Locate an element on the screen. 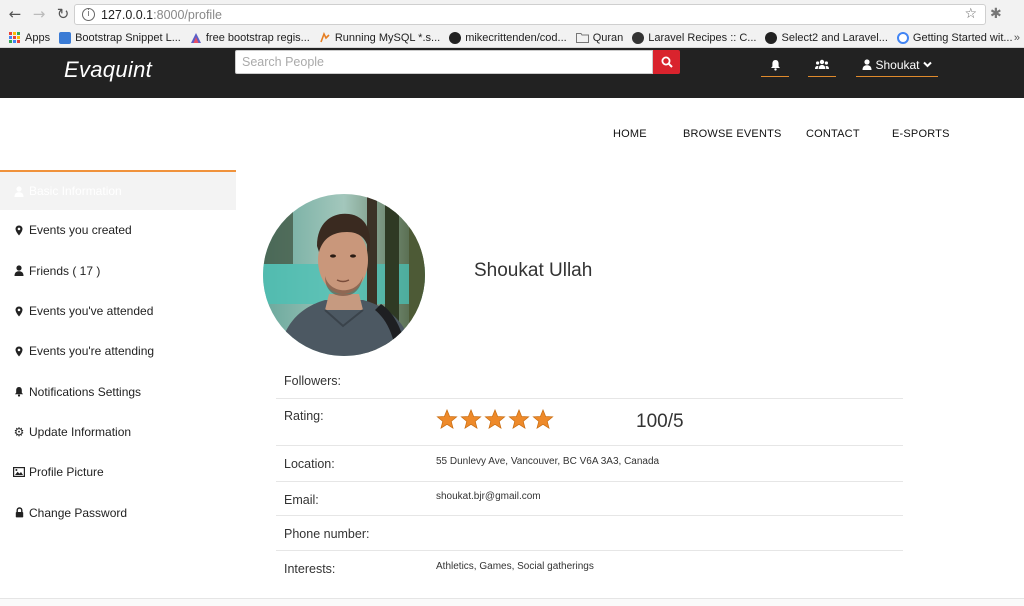  sidebar-item-label: Events you're attending is located at coordinates (92, 351).